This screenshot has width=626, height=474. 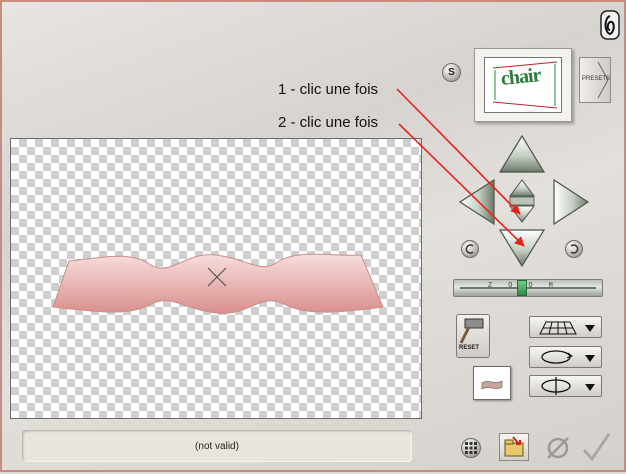 I want to click on reset-label: RESET, so click(x=469, y=348).